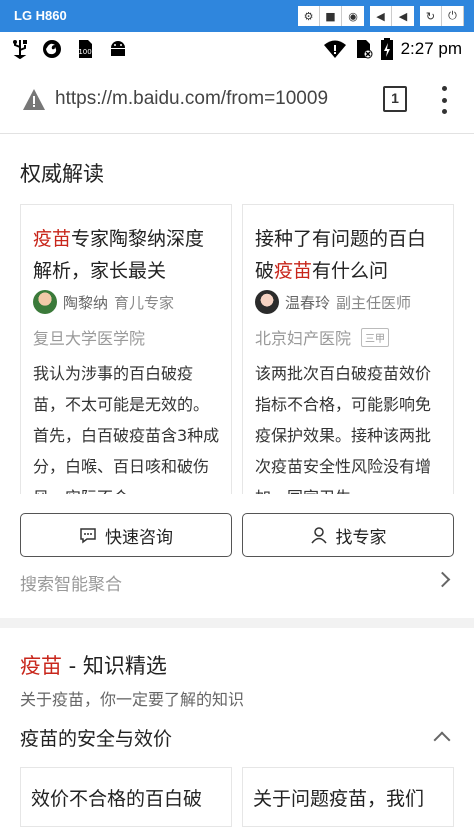 This screenshot has height=827, width=474. I want to click on smart-aggregate-link: 搜索智能聚合, so click(237, 585).